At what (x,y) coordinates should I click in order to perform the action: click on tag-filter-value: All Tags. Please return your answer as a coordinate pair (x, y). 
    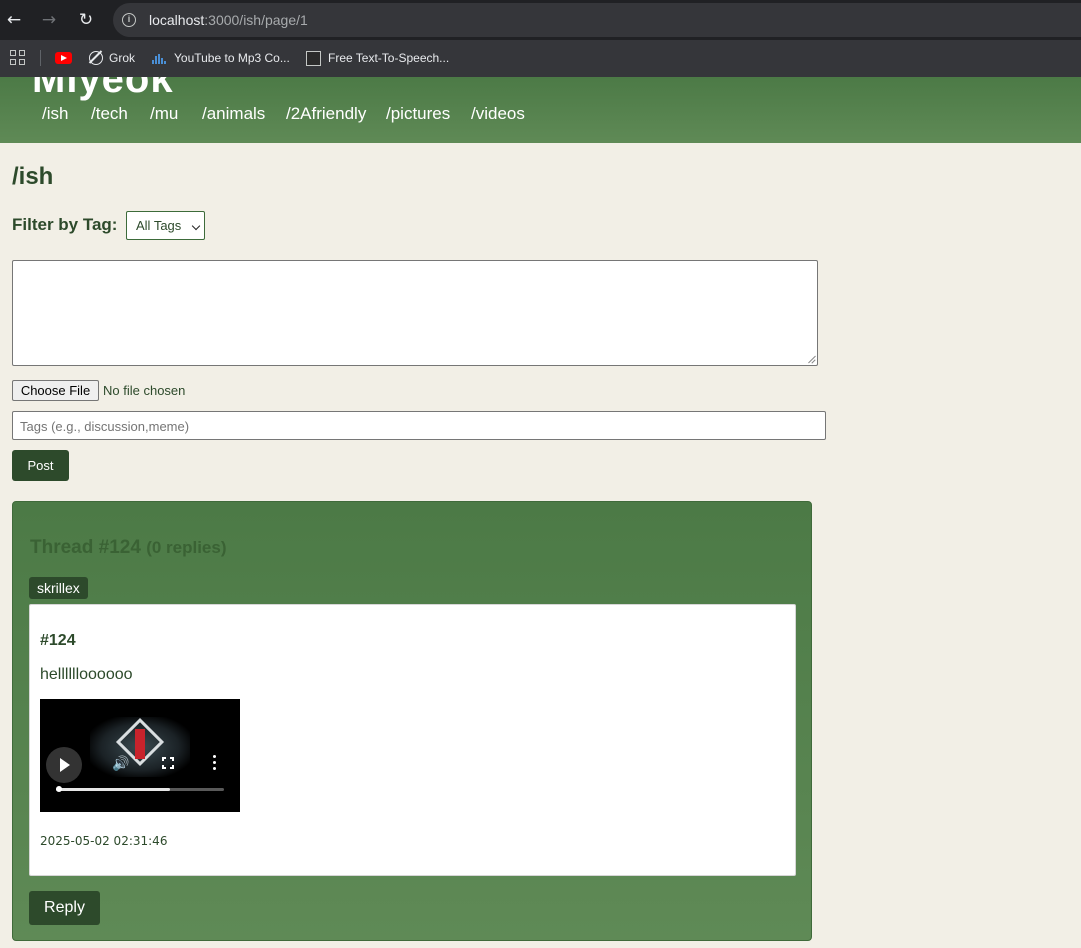
    Looking at the image, I should click on (159, 225).